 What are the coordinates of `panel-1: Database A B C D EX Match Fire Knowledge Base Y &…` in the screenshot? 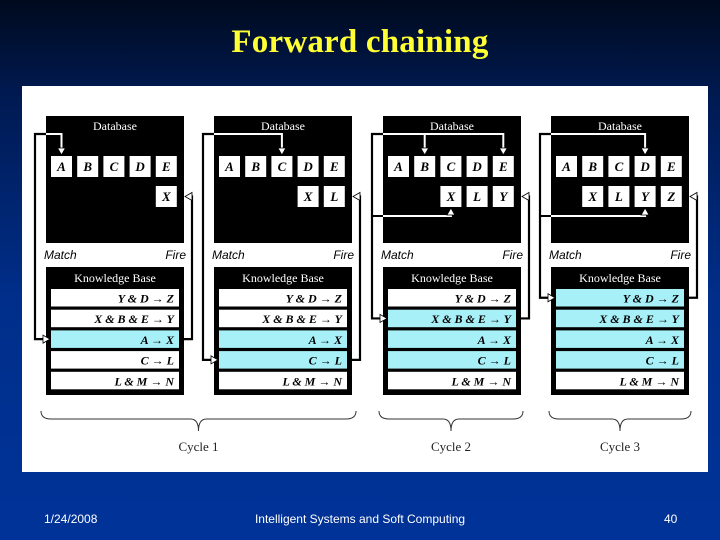 It's located at (113, 255).